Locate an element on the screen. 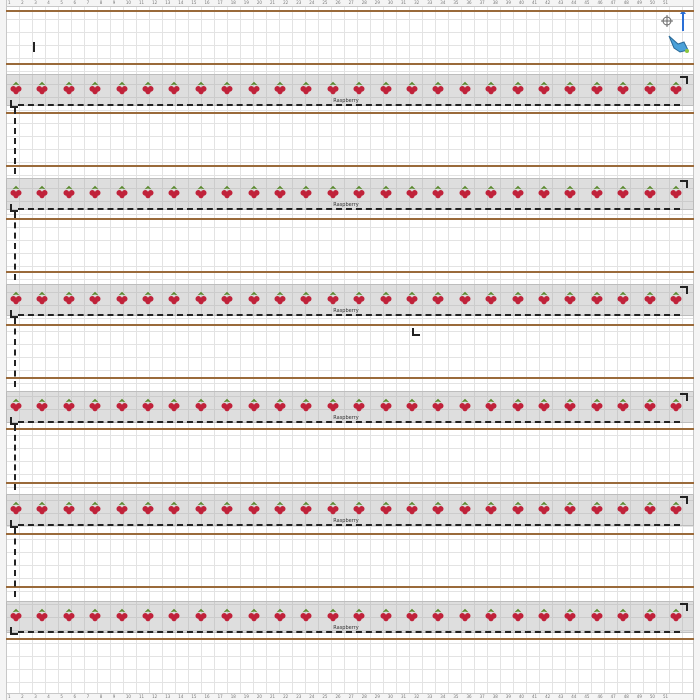  watering-can-icon is located at coordinates (678, 43).